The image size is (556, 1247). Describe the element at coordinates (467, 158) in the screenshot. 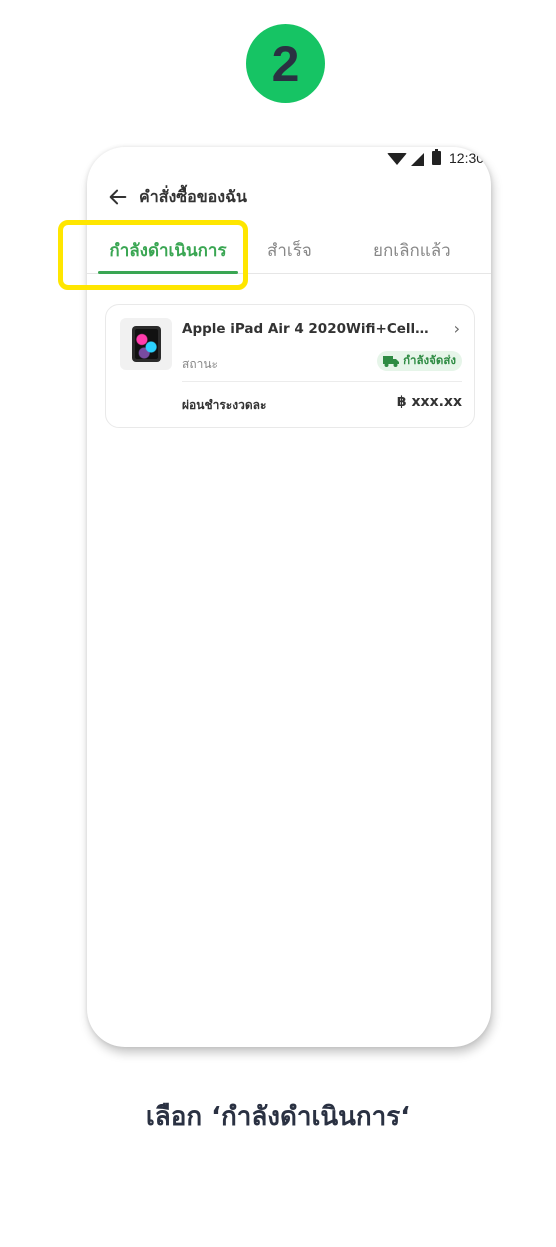

I see `status-time: 12:30` at that location.